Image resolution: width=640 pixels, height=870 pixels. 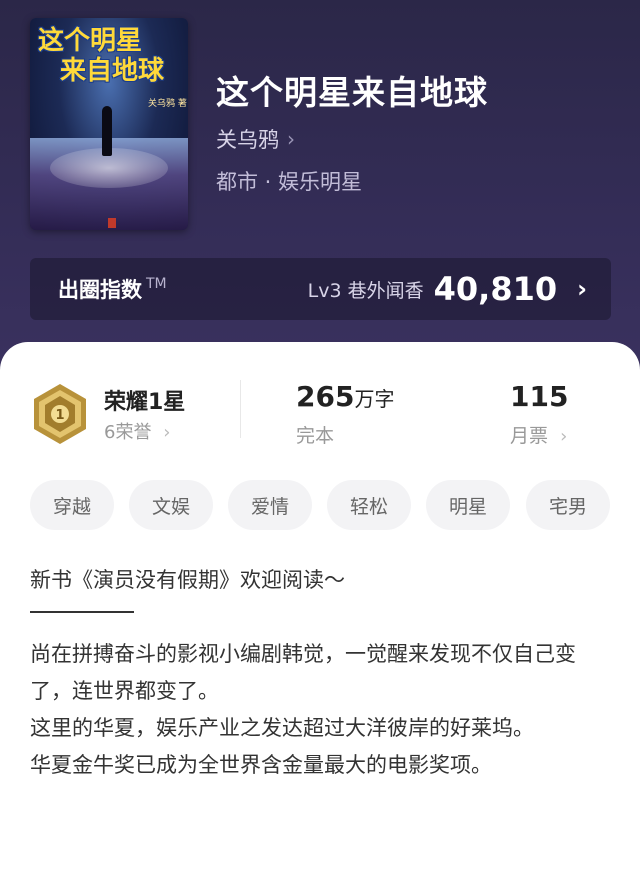 I want to click on intro-headline: 新书《演员没有假期》欢迎阅读～, so click(x=187, y=580).